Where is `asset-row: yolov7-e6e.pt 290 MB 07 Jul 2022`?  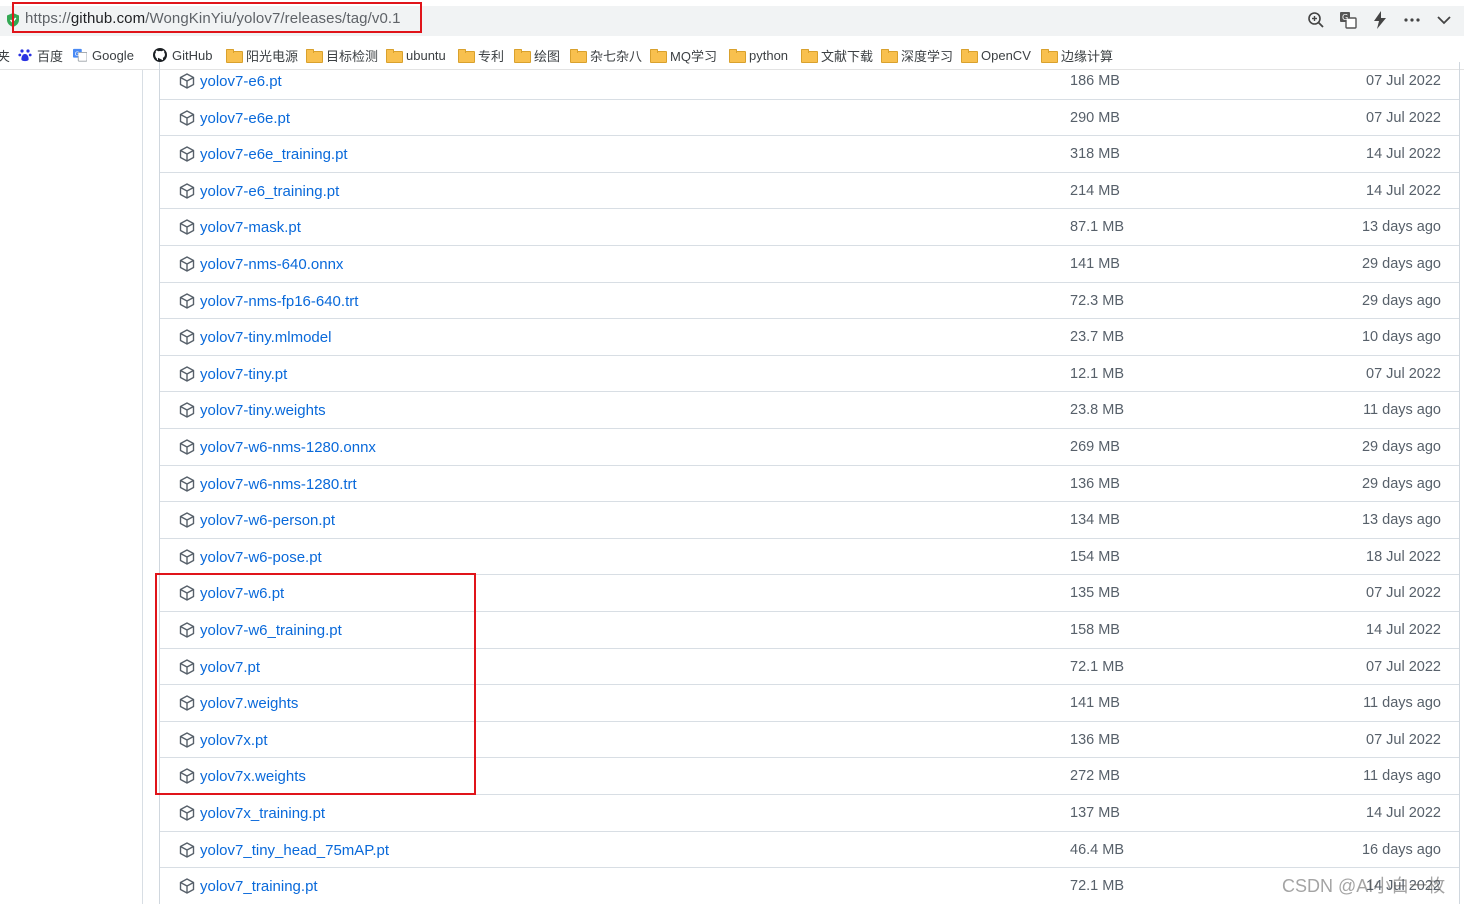
asset-row: yolov7-e6e.pt 290 MB 07 Jul 2022 is located at coordinates (809, 118).